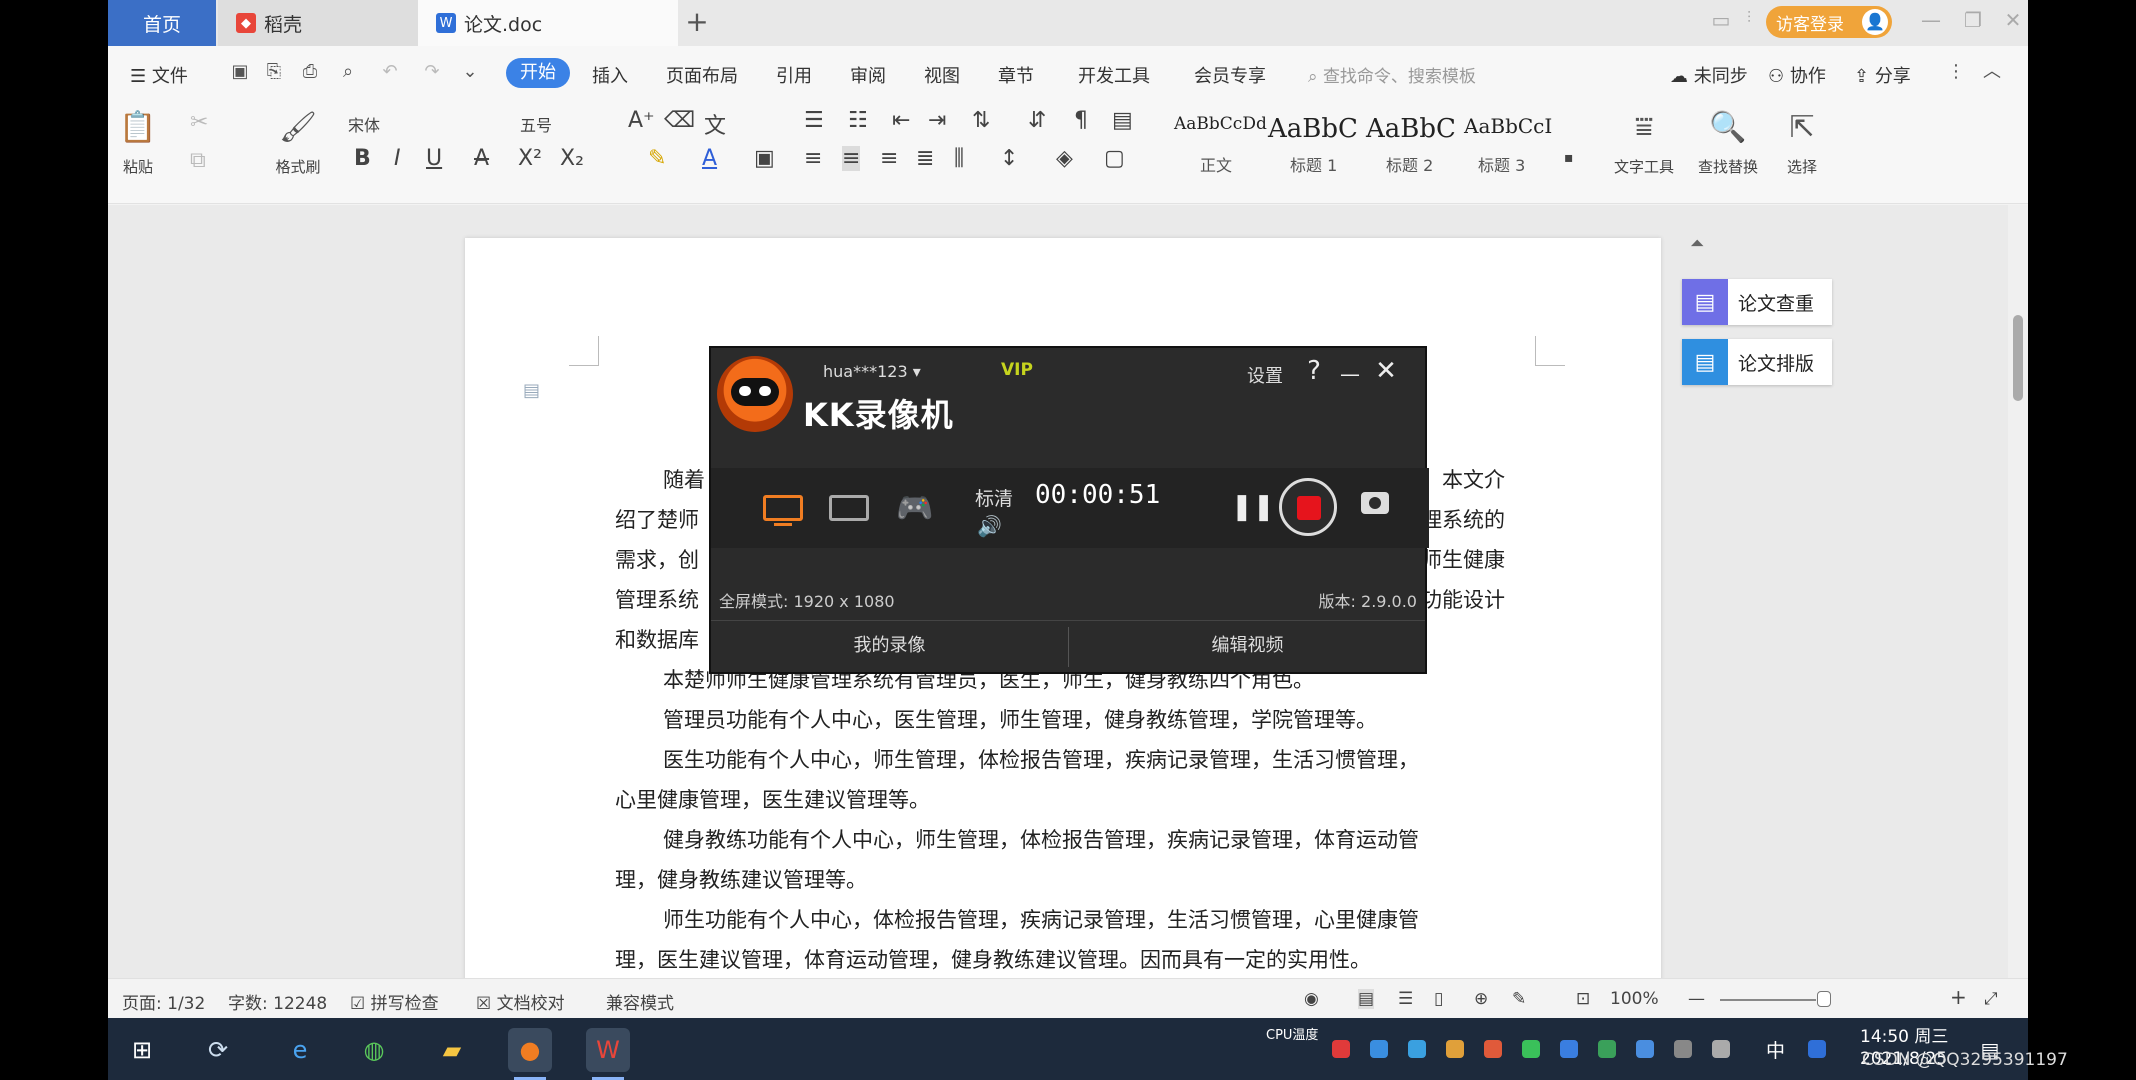  What do you see at coordinates (536, 124) in the screenshot?
I see `font-size-select: 五号` at bounding box center [536, 124].